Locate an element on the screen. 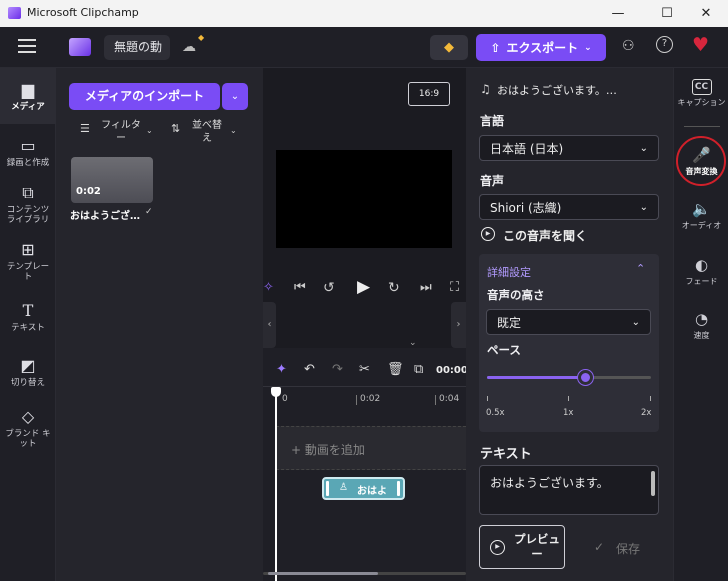 The height and width of the screenshot is (581, 728). trash-icon: 🗑 is located at coordinates (395, 369).